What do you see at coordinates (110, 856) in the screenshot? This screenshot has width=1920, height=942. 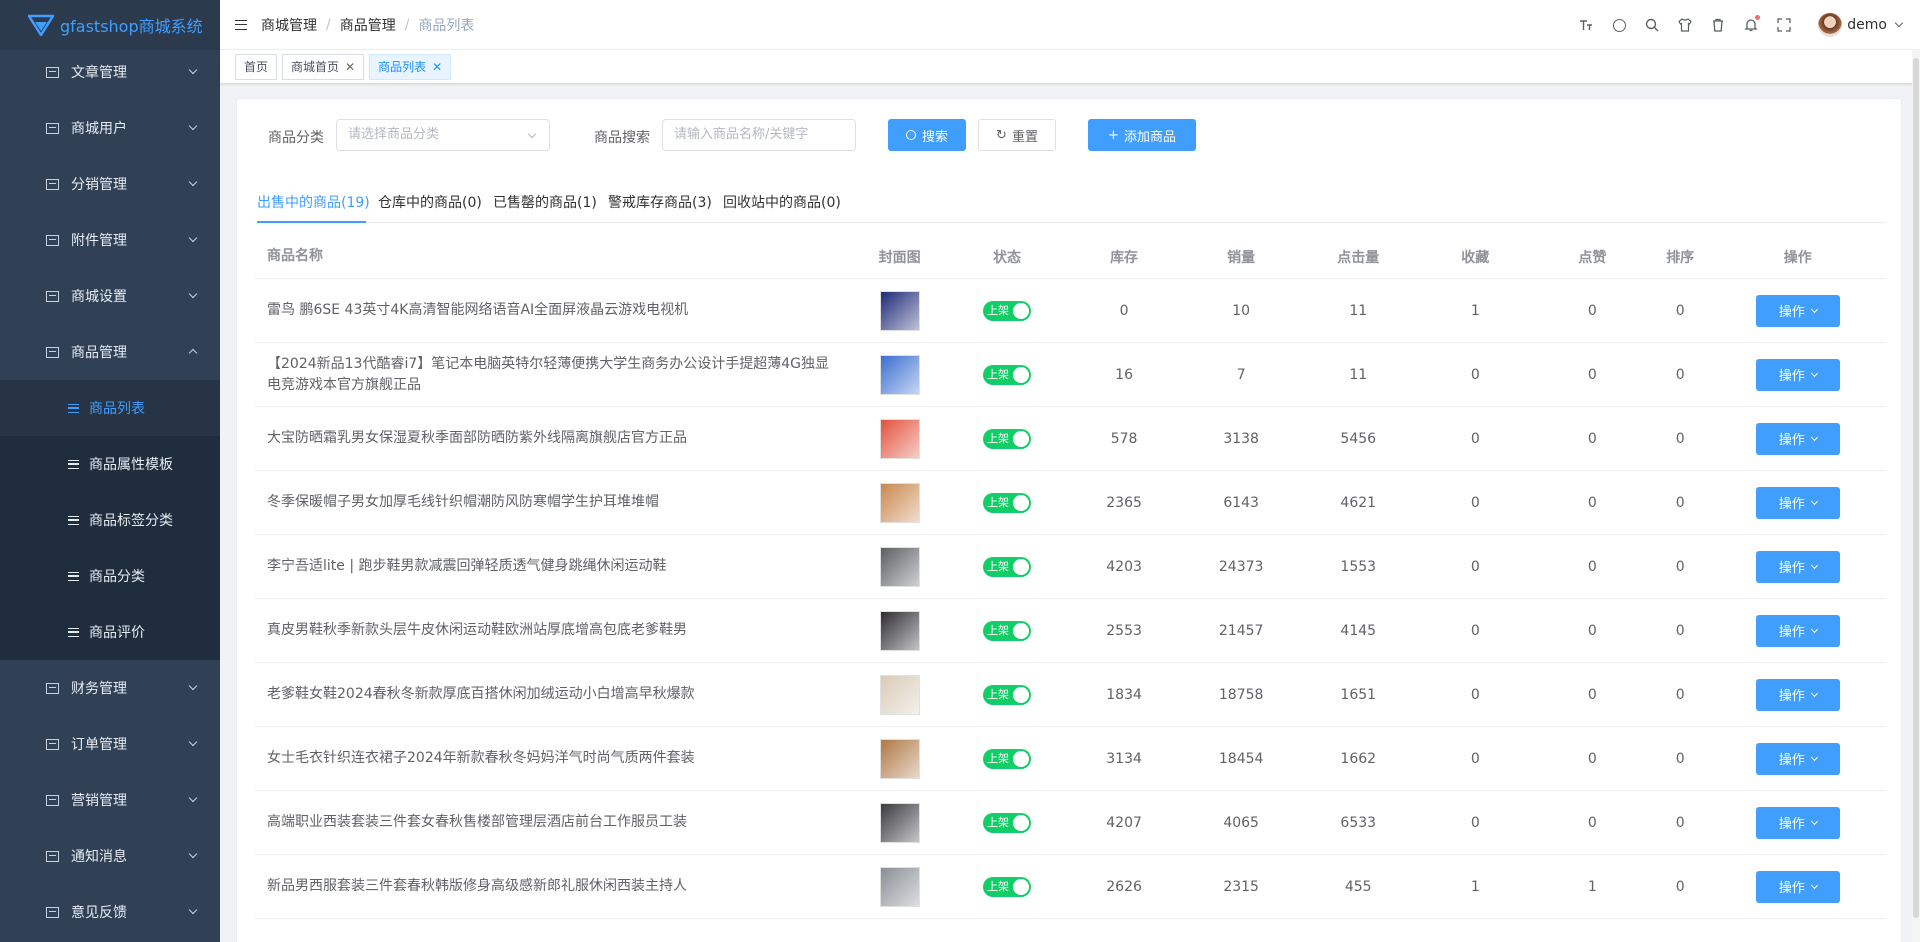 I see `sidebar-item: 通知消息` at bounding box center [110, 856].